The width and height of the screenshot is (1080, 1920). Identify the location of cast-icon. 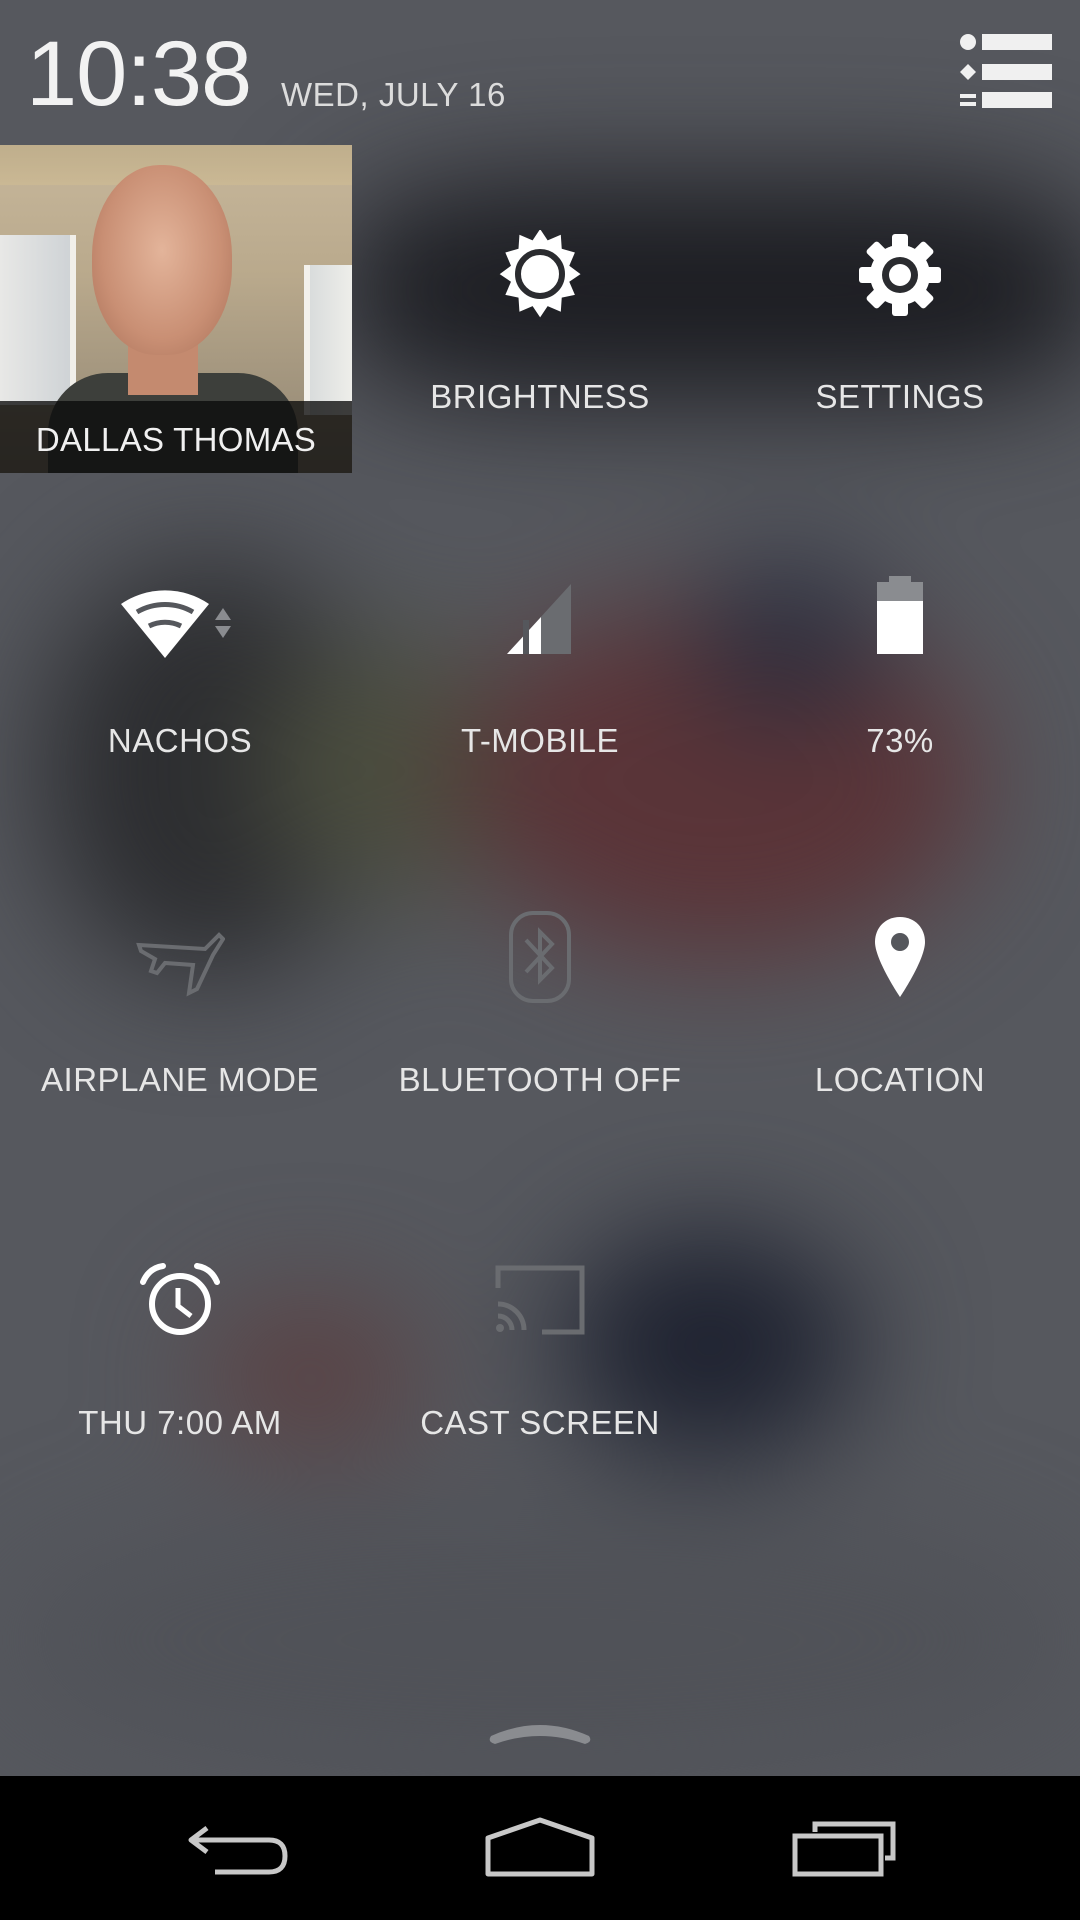
(540, 1300).